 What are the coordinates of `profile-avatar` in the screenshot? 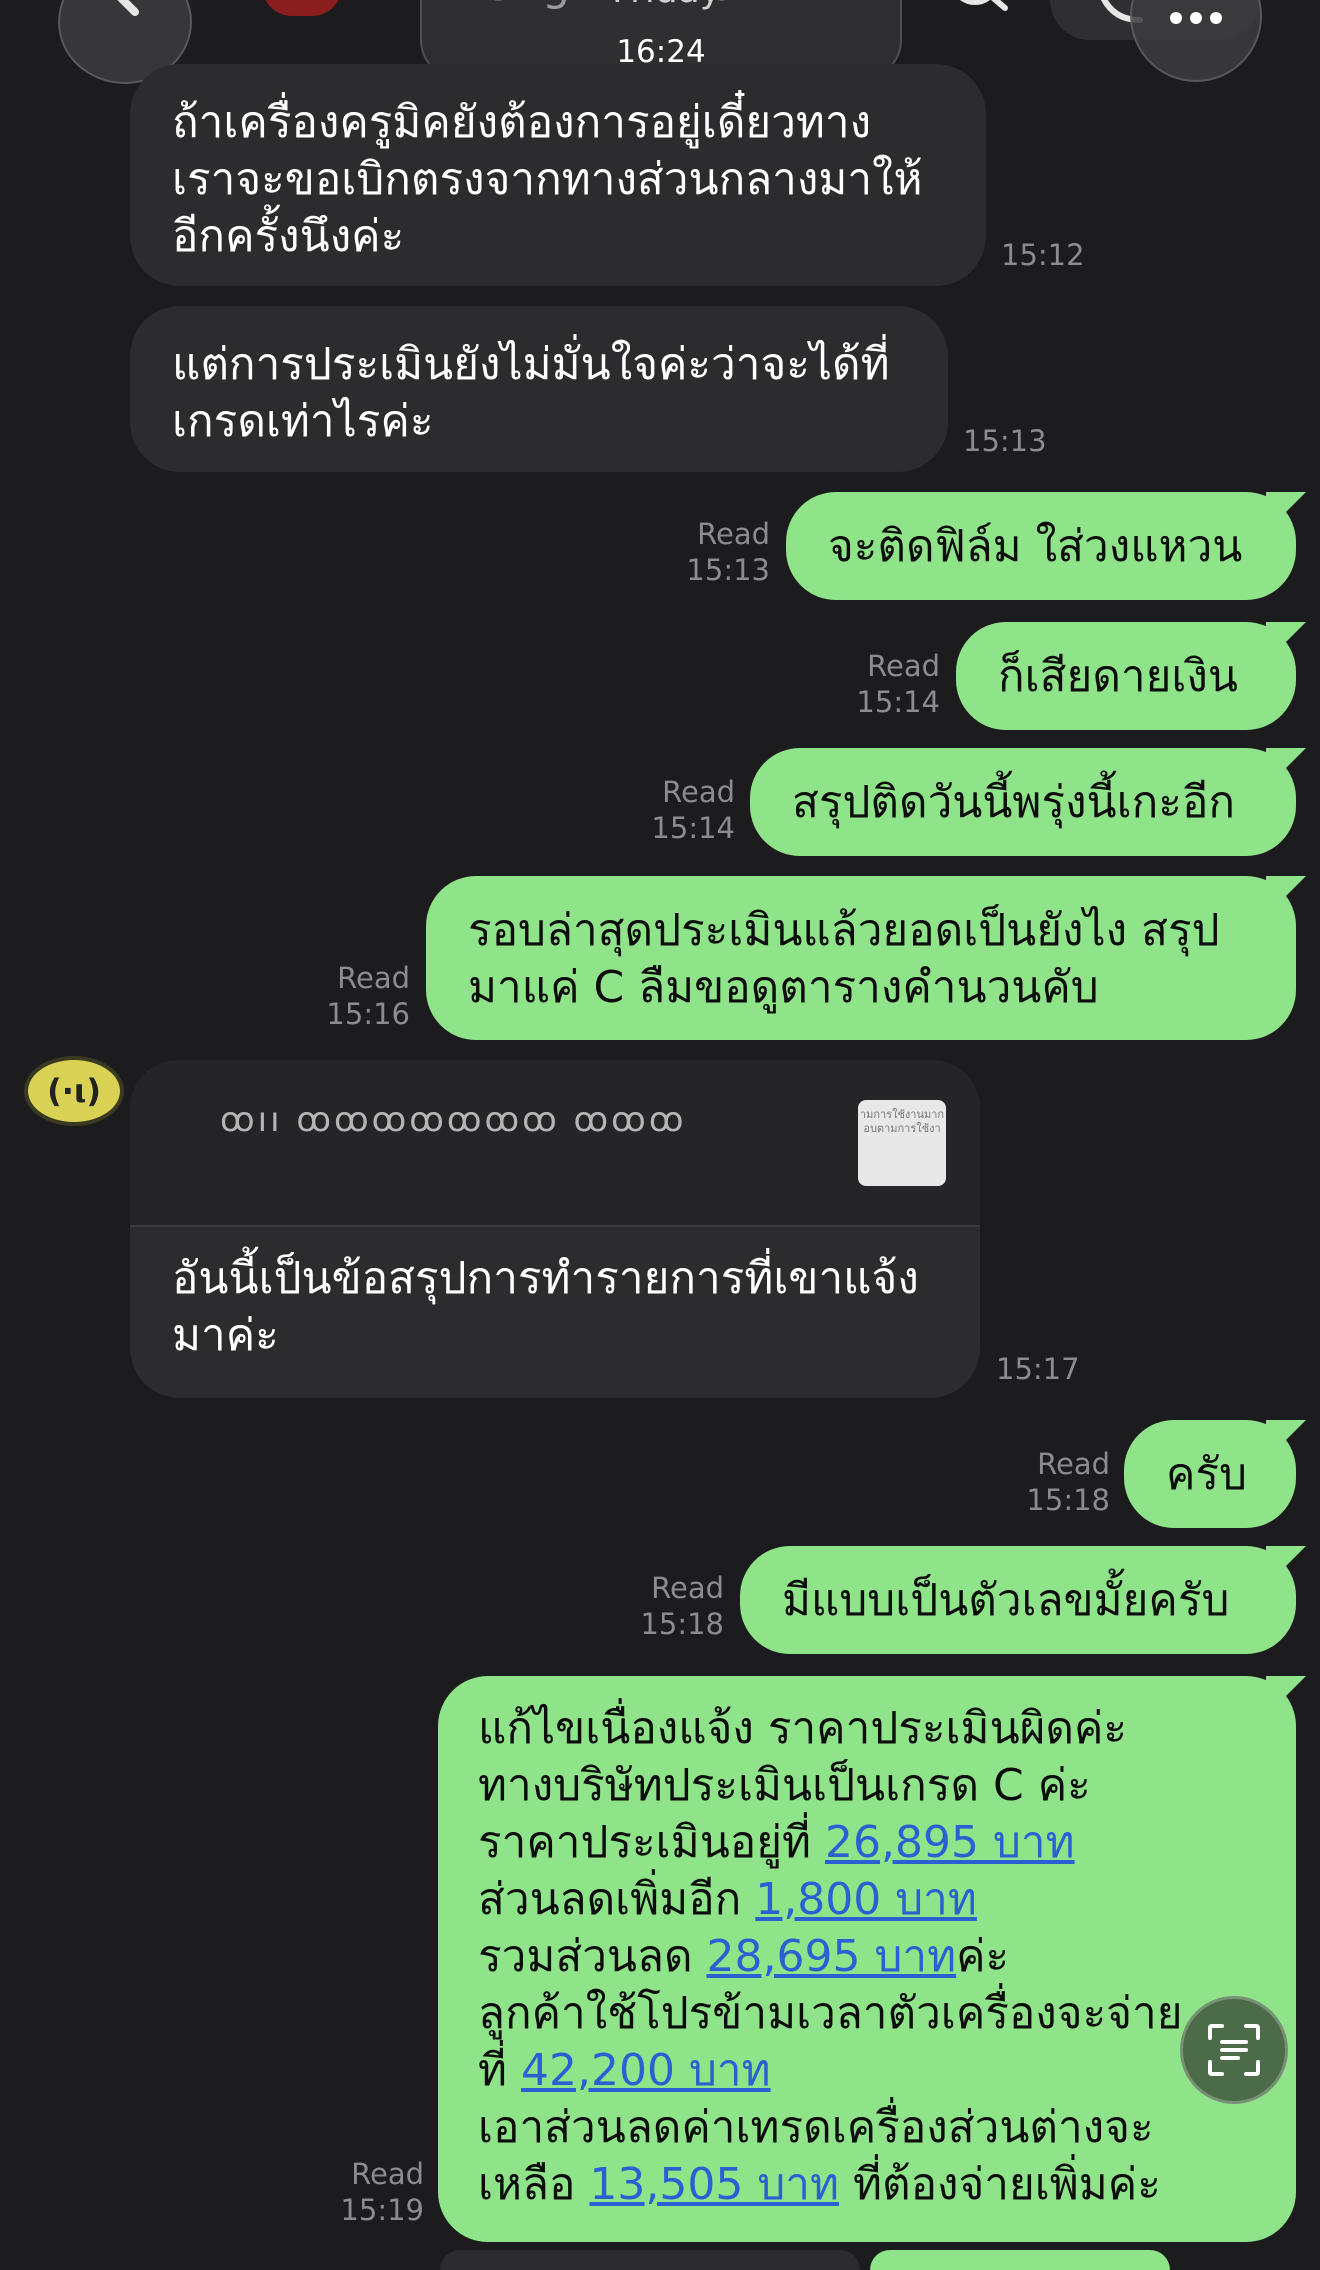 It's located at (302, 8).